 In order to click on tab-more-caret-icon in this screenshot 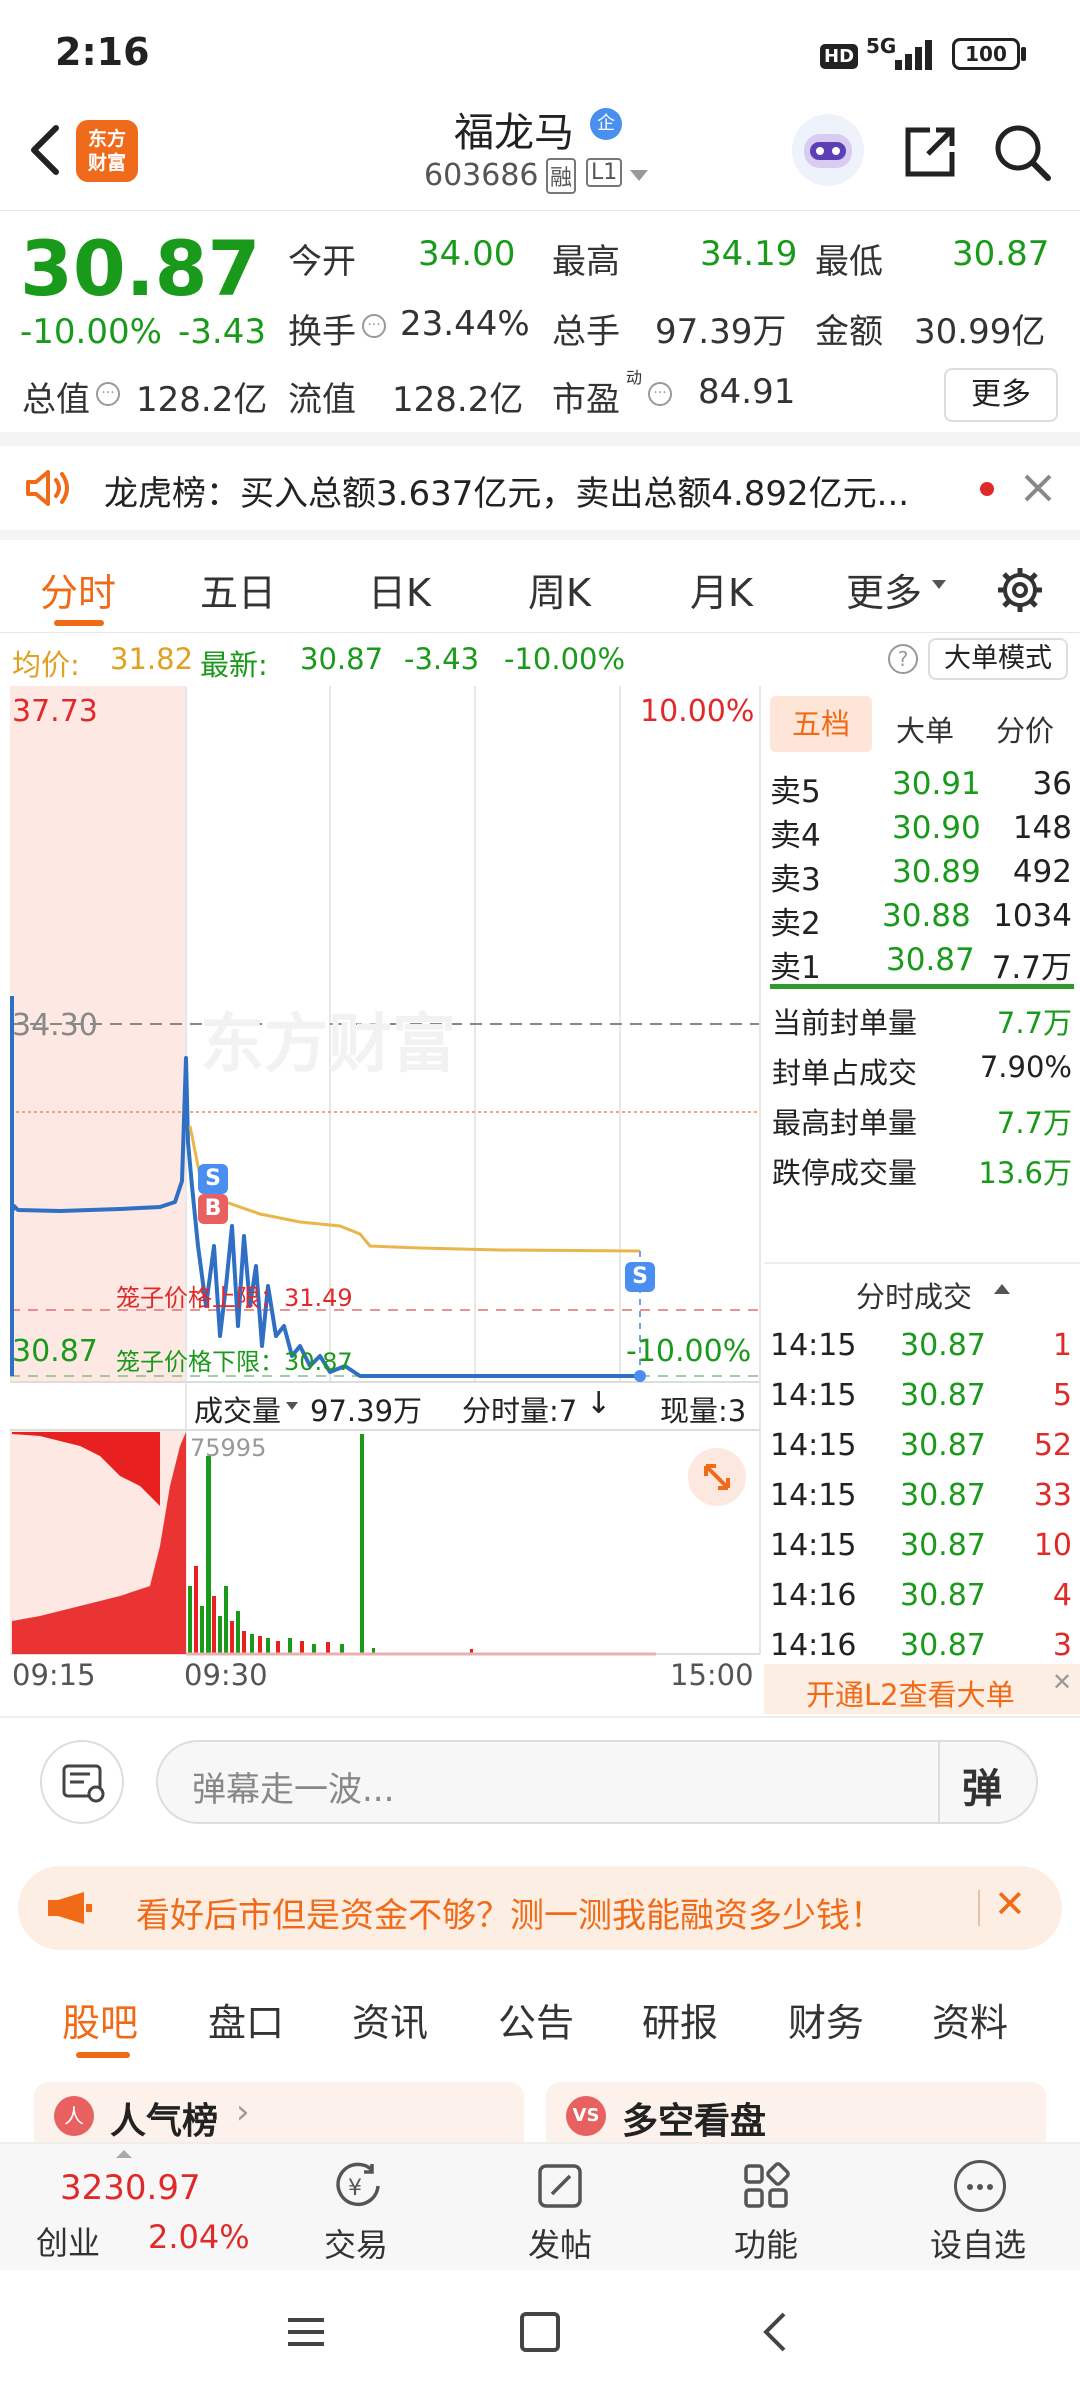, I will do `click(939, 584)`.